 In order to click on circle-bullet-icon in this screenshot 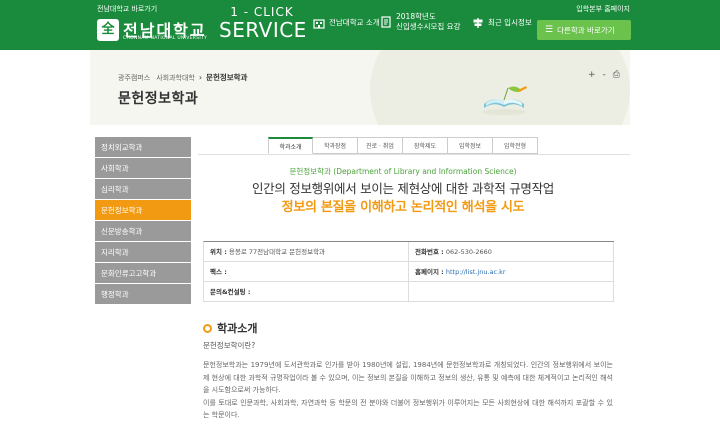, I will do `click(207, 328)`.